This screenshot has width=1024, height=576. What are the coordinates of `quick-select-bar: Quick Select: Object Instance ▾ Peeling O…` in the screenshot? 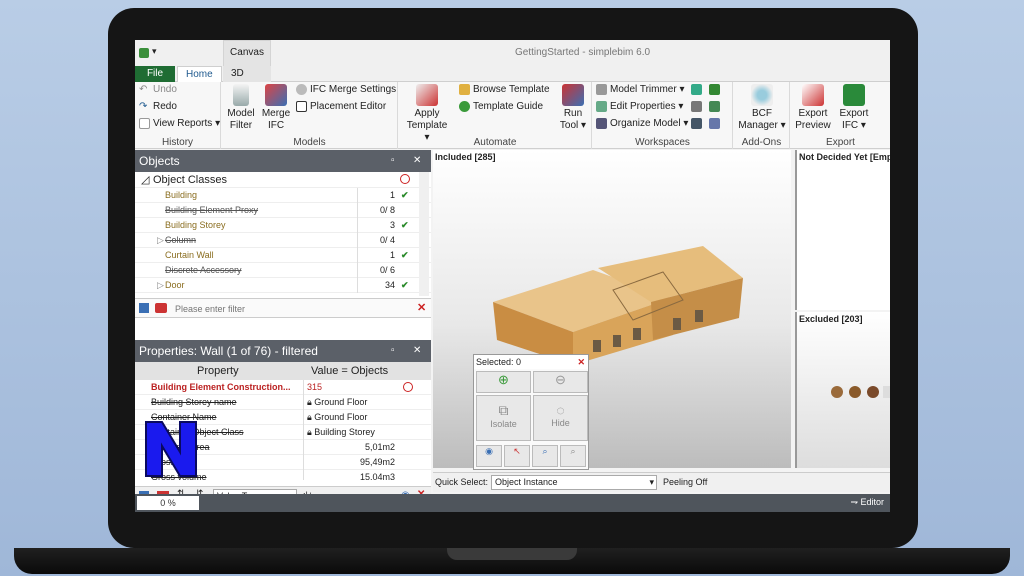 It's located at (661, 482).